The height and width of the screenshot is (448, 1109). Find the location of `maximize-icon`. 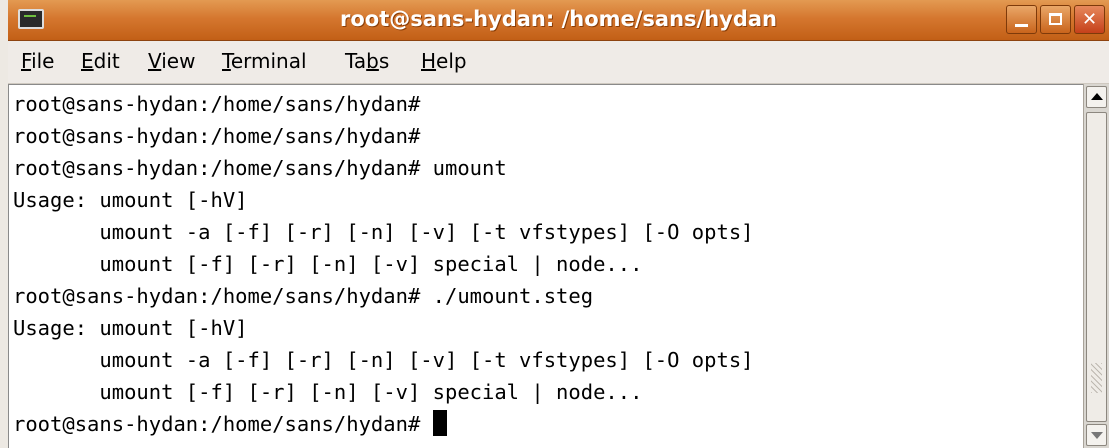

maximize-icon is located at coordinates (1055, 19).